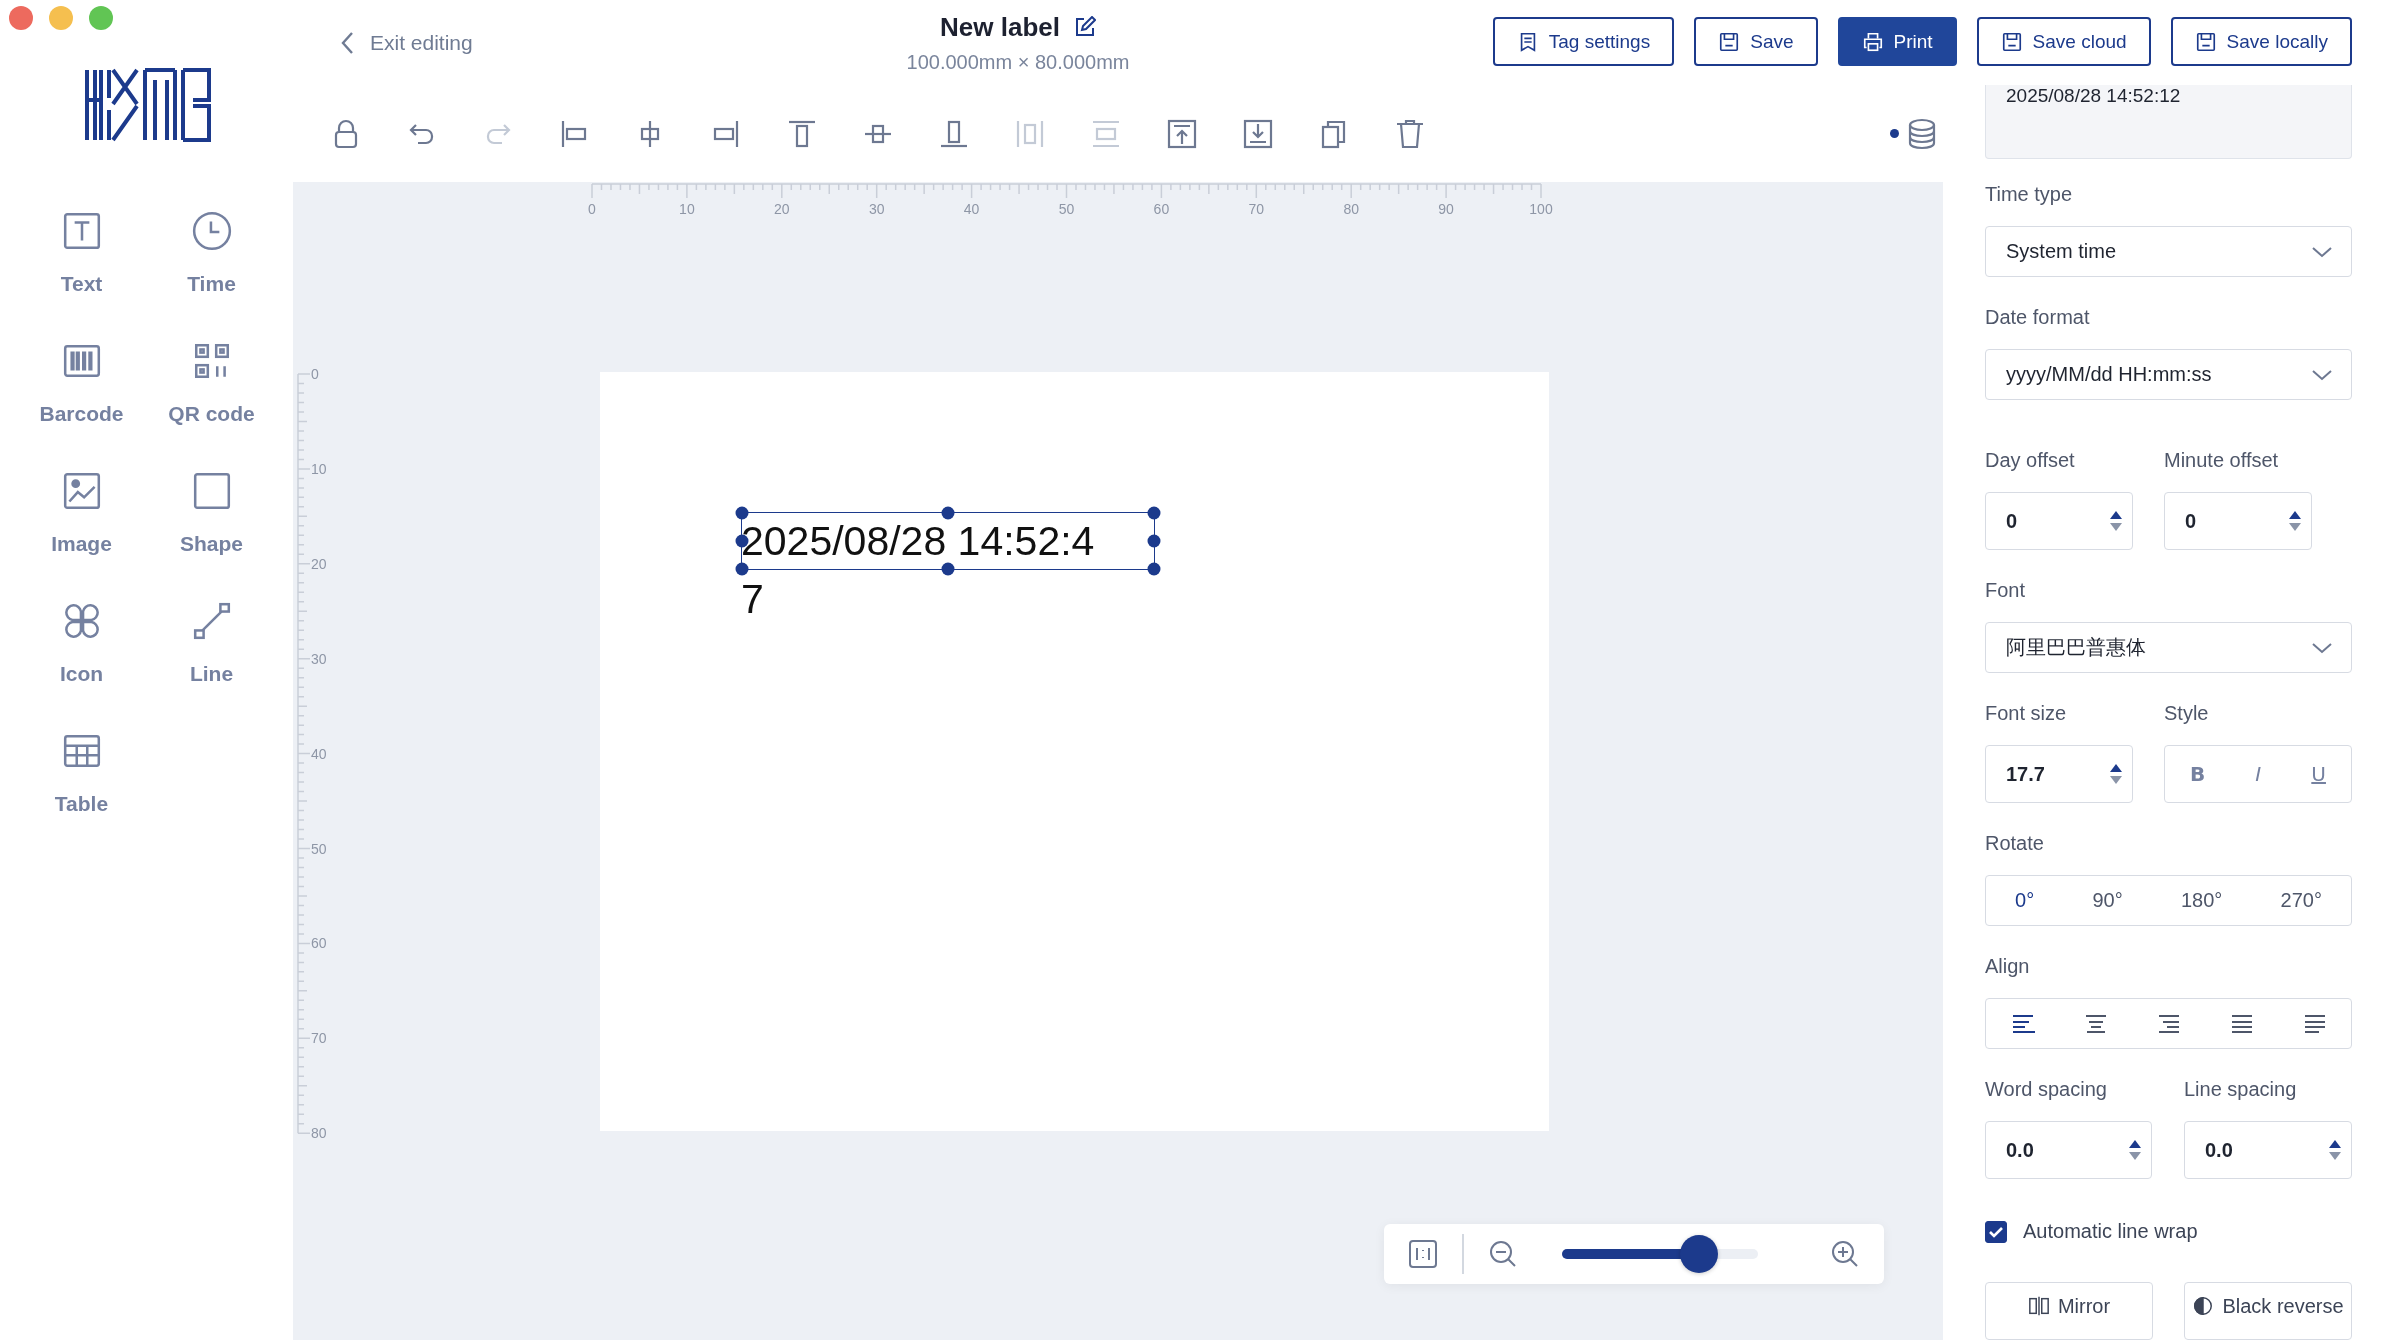 This screenshot has width=2398, height=1340. What do you see at coordinates (2268, 1311) in the screenshot?
I see `invert-button: Black reverse` at bounding box center [2268, 1311].